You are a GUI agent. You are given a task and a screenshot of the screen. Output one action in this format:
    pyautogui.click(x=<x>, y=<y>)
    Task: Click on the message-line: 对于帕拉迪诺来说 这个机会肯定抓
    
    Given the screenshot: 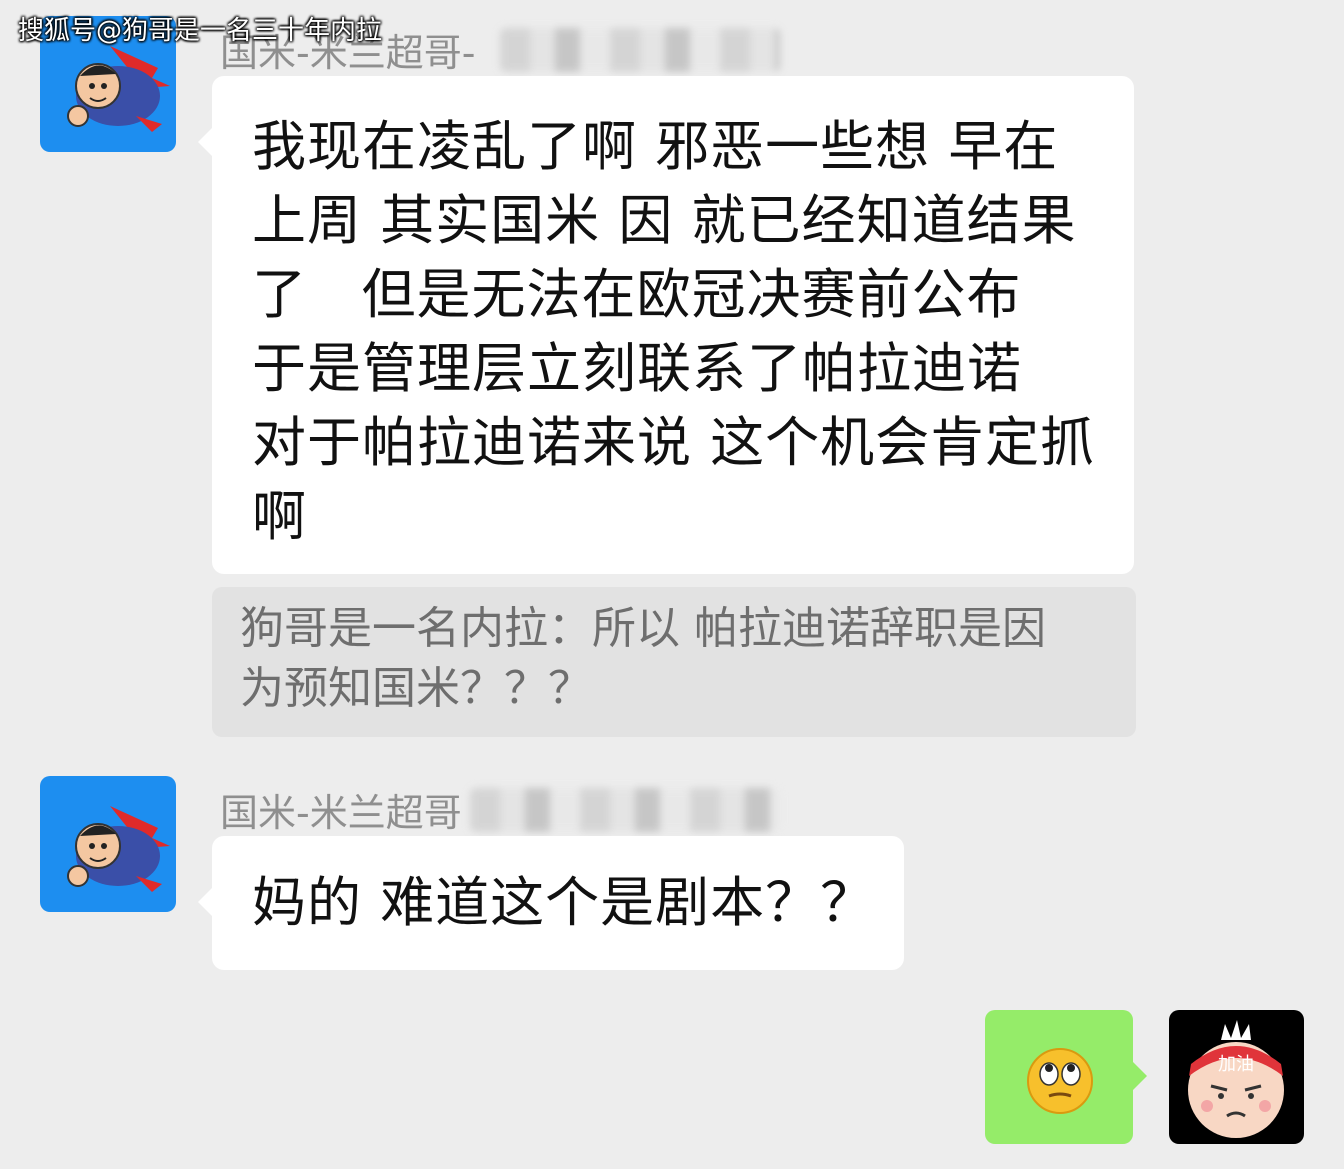 What is the action you would take?
    pyautogui.click(x=674, y=442)
    